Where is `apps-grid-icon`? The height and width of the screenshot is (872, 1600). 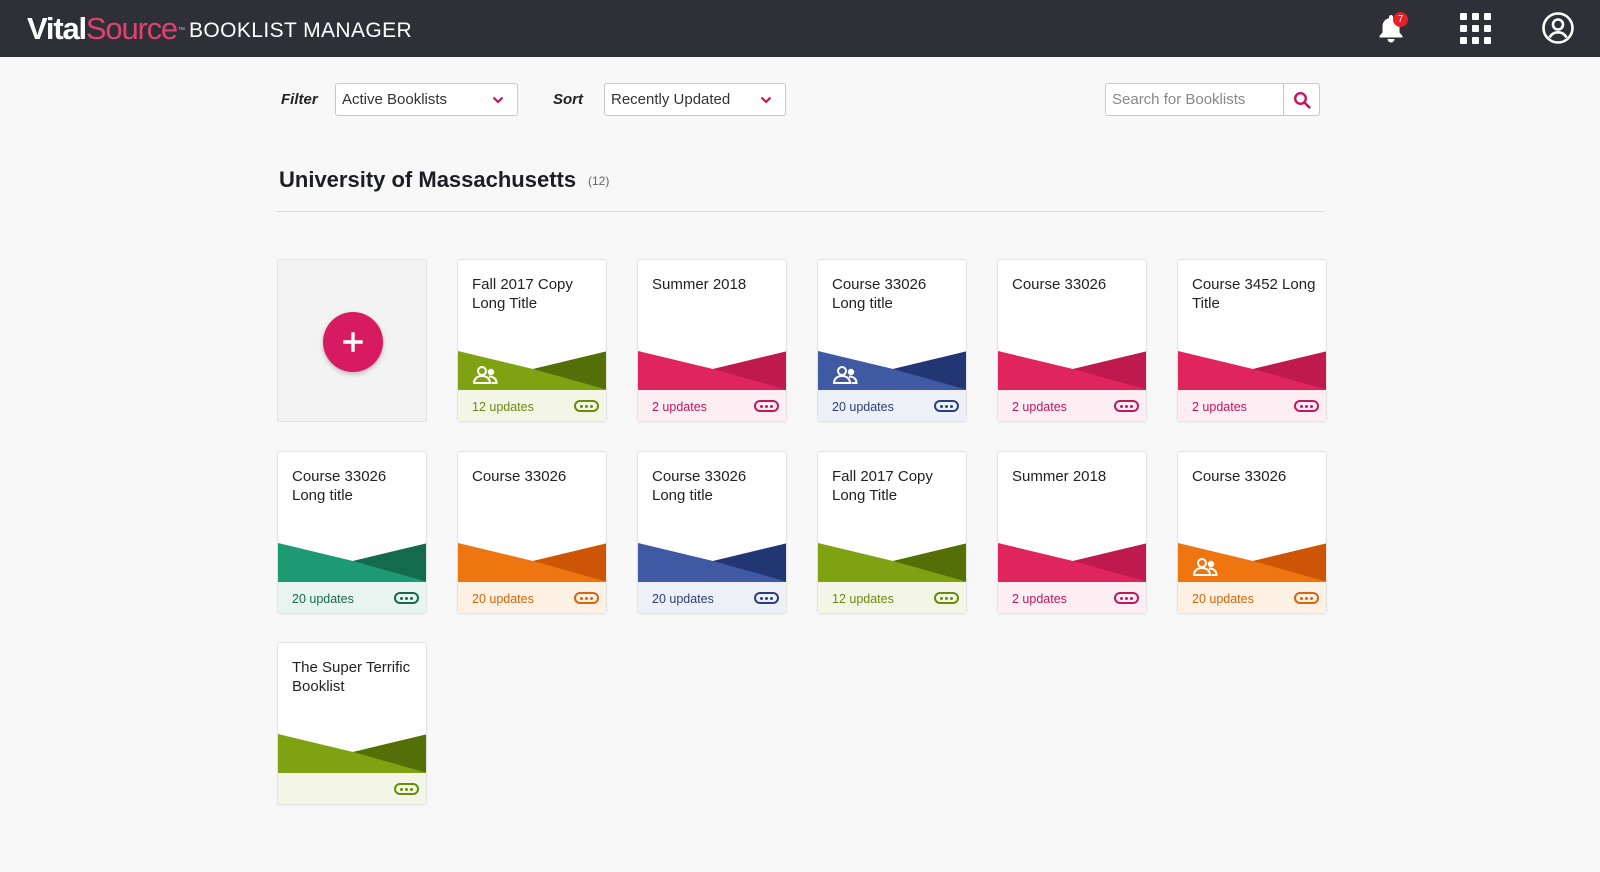 apps-grid-icon is located at coordinates (1475, 28).